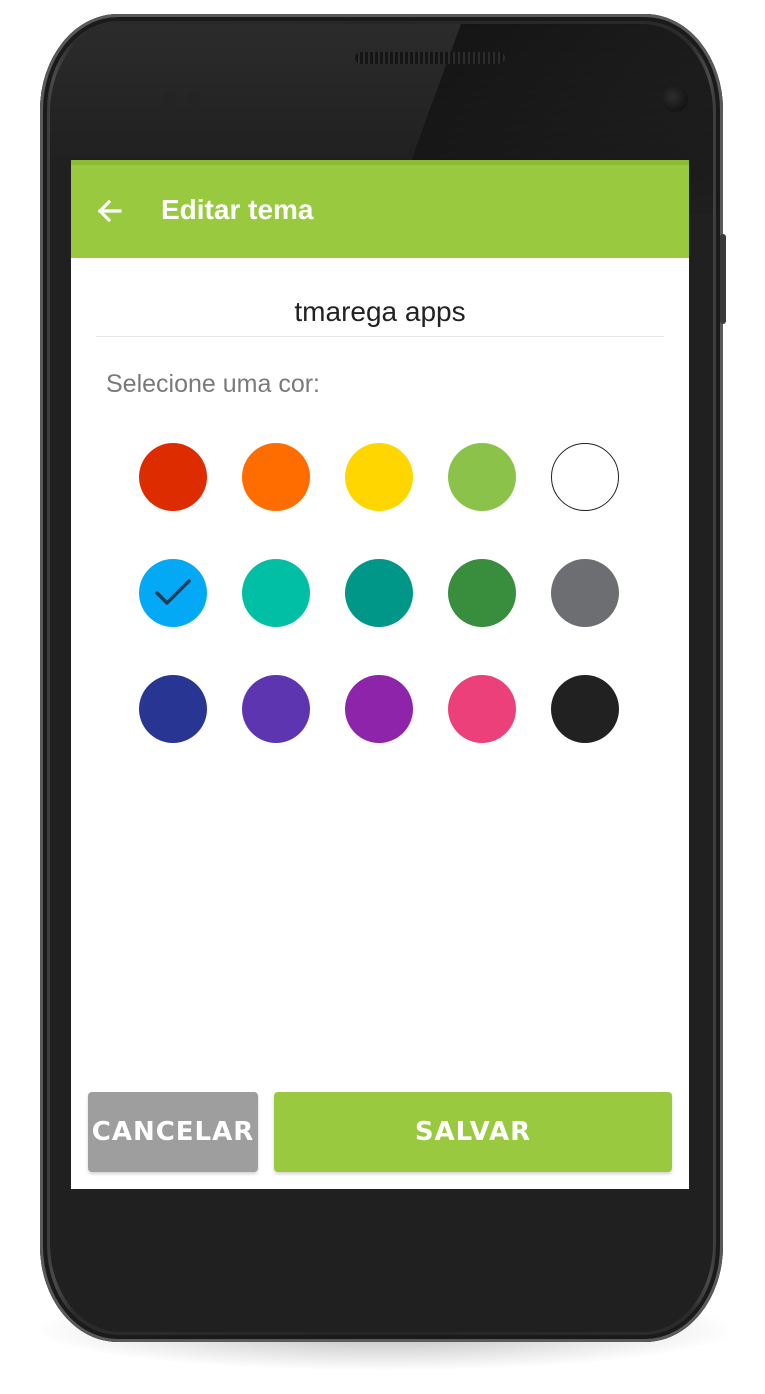  What do you see at coordinates (430, 58) in the screenshot?
I see `earpiece-speaker` at bounding box center [430, 58].